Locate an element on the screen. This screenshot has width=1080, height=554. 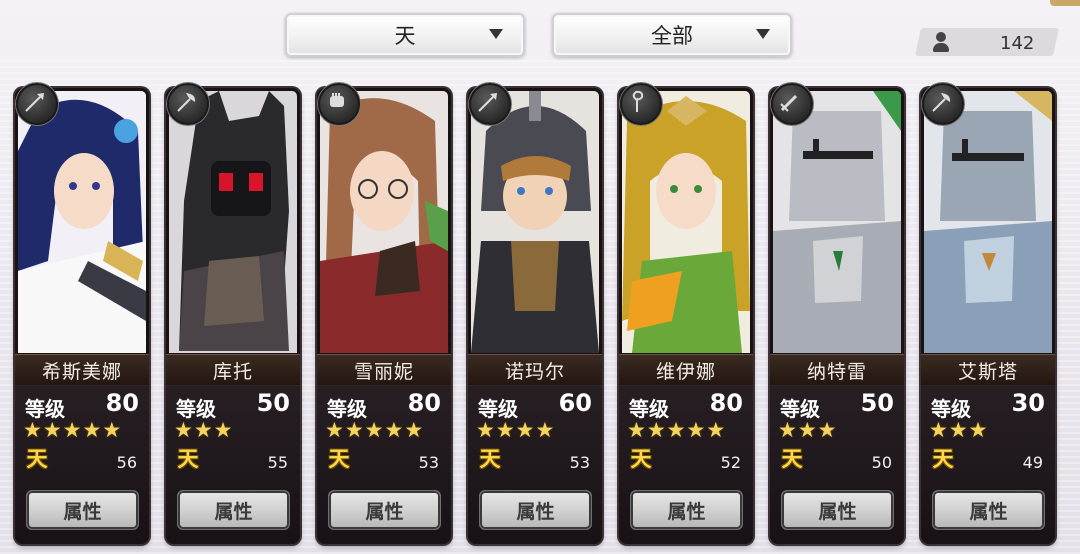
character-name-bar: 诺玛尔 is located at coordinates (535, 370).